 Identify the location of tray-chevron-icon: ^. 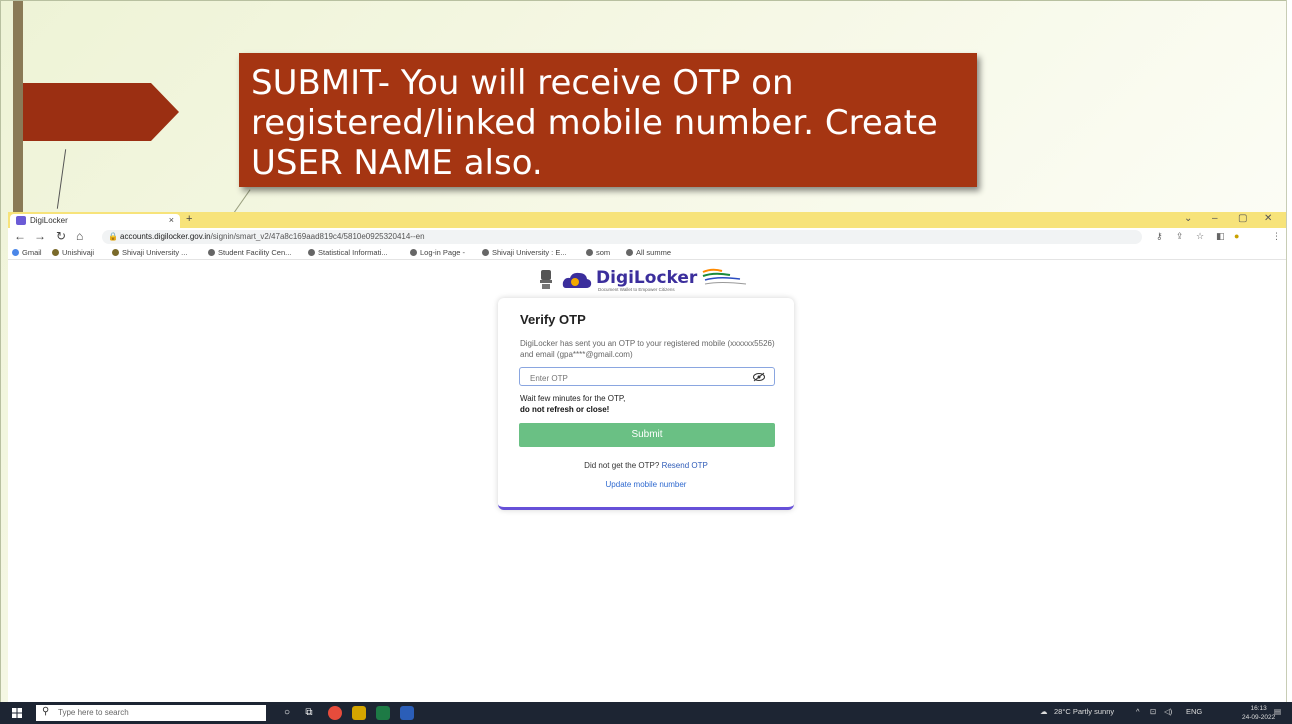
(1138, 711).